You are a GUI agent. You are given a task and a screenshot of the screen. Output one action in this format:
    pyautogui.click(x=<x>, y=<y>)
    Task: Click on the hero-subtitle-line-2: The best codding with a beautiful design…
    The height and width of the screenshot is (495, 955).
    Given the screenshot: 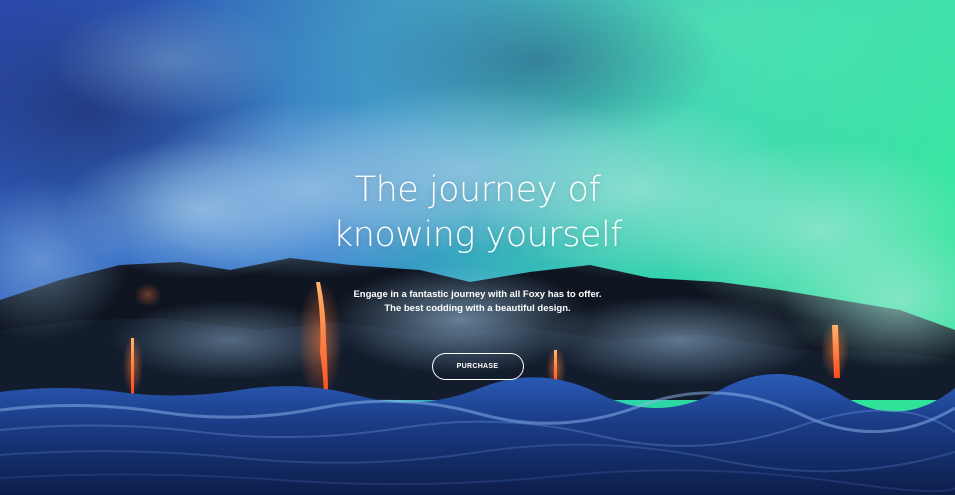 What is the action you would take?
    pyautogui.click(x=477, y=308)
    